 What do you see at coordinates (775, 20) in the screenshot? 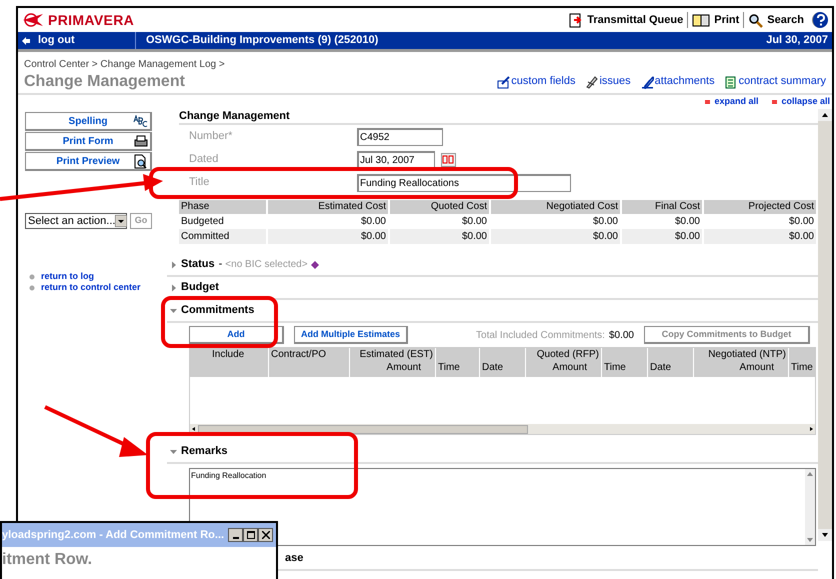
I see `header-link: Search` at bounding box center [775, 20].